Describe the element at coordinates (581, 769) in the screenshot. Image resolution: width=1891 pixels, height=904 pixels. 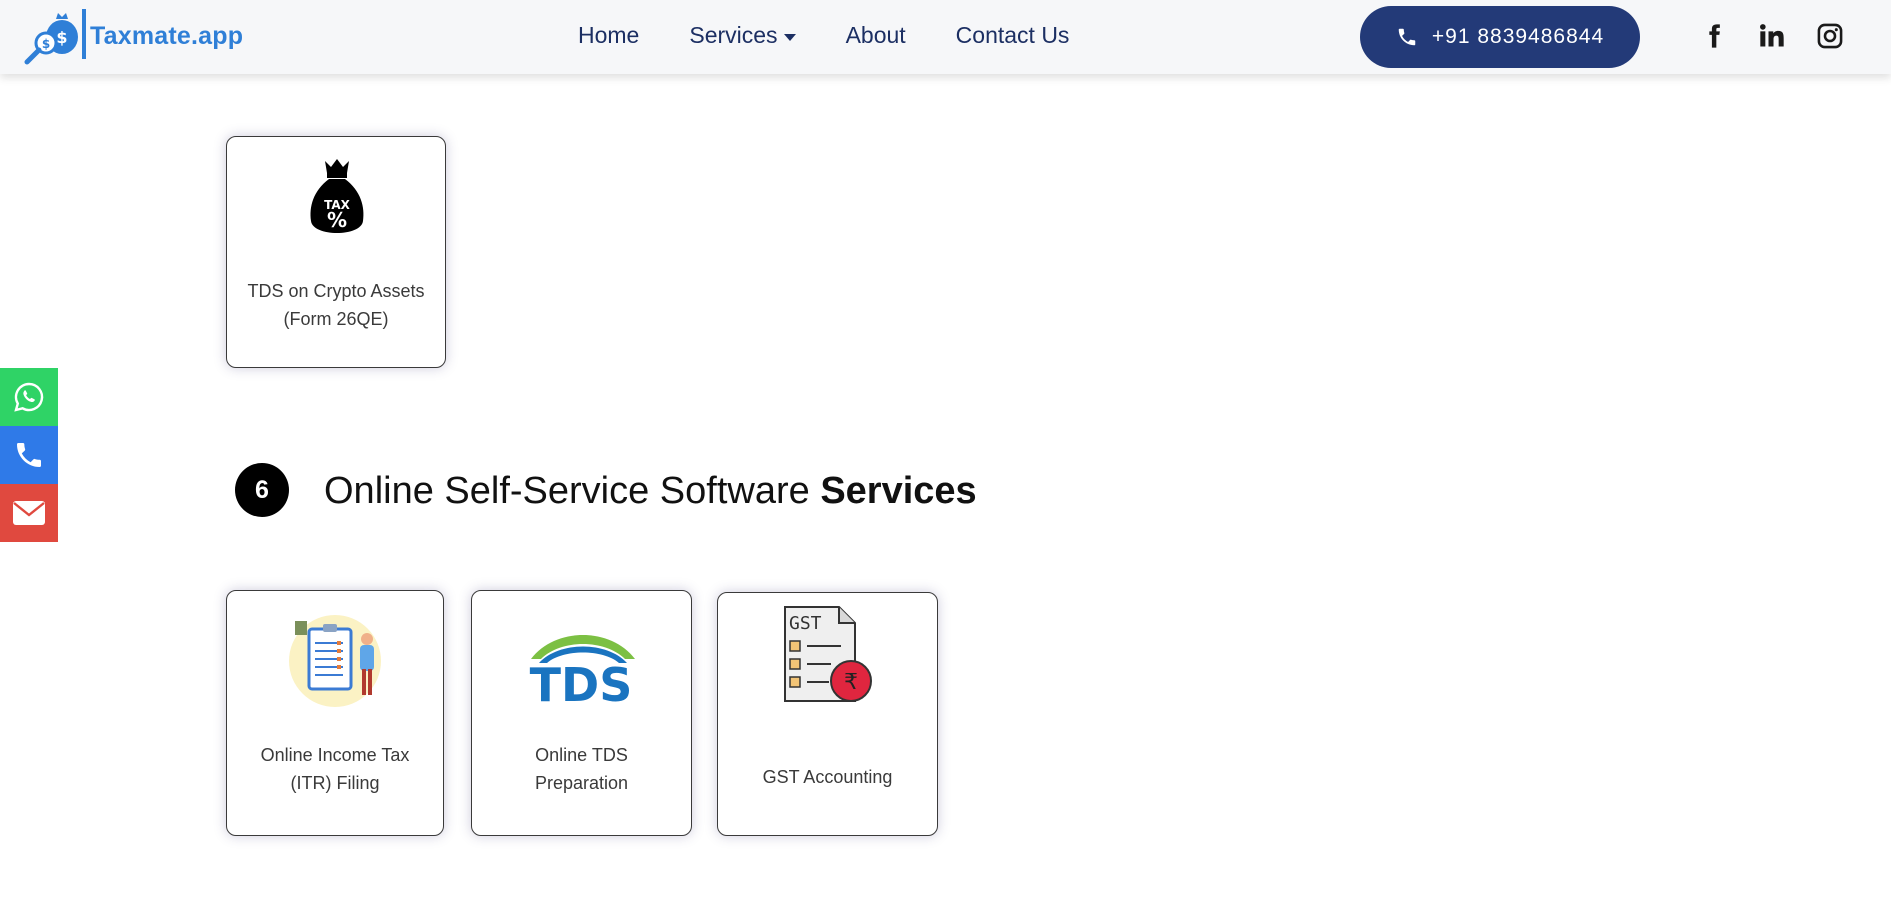
I see `card-label: Online TDS Preparation` at that location.